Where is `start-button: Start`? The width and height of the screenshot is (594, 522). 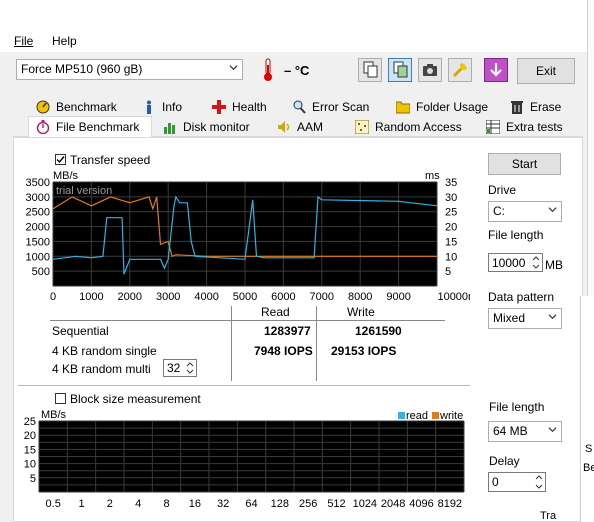
start-button: Start is located at coordinates (524, 164).